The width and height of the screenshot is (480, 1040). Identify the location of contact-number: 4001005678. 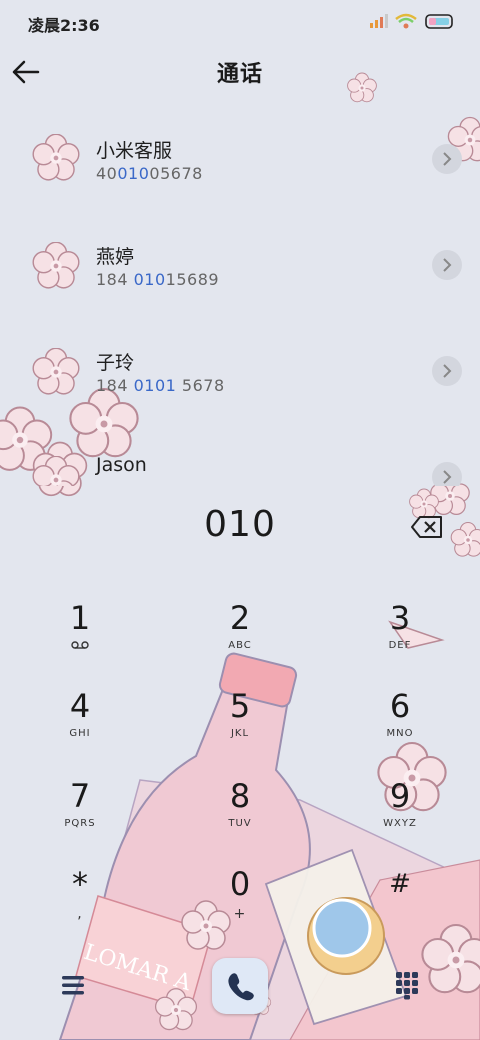
(149, 173).